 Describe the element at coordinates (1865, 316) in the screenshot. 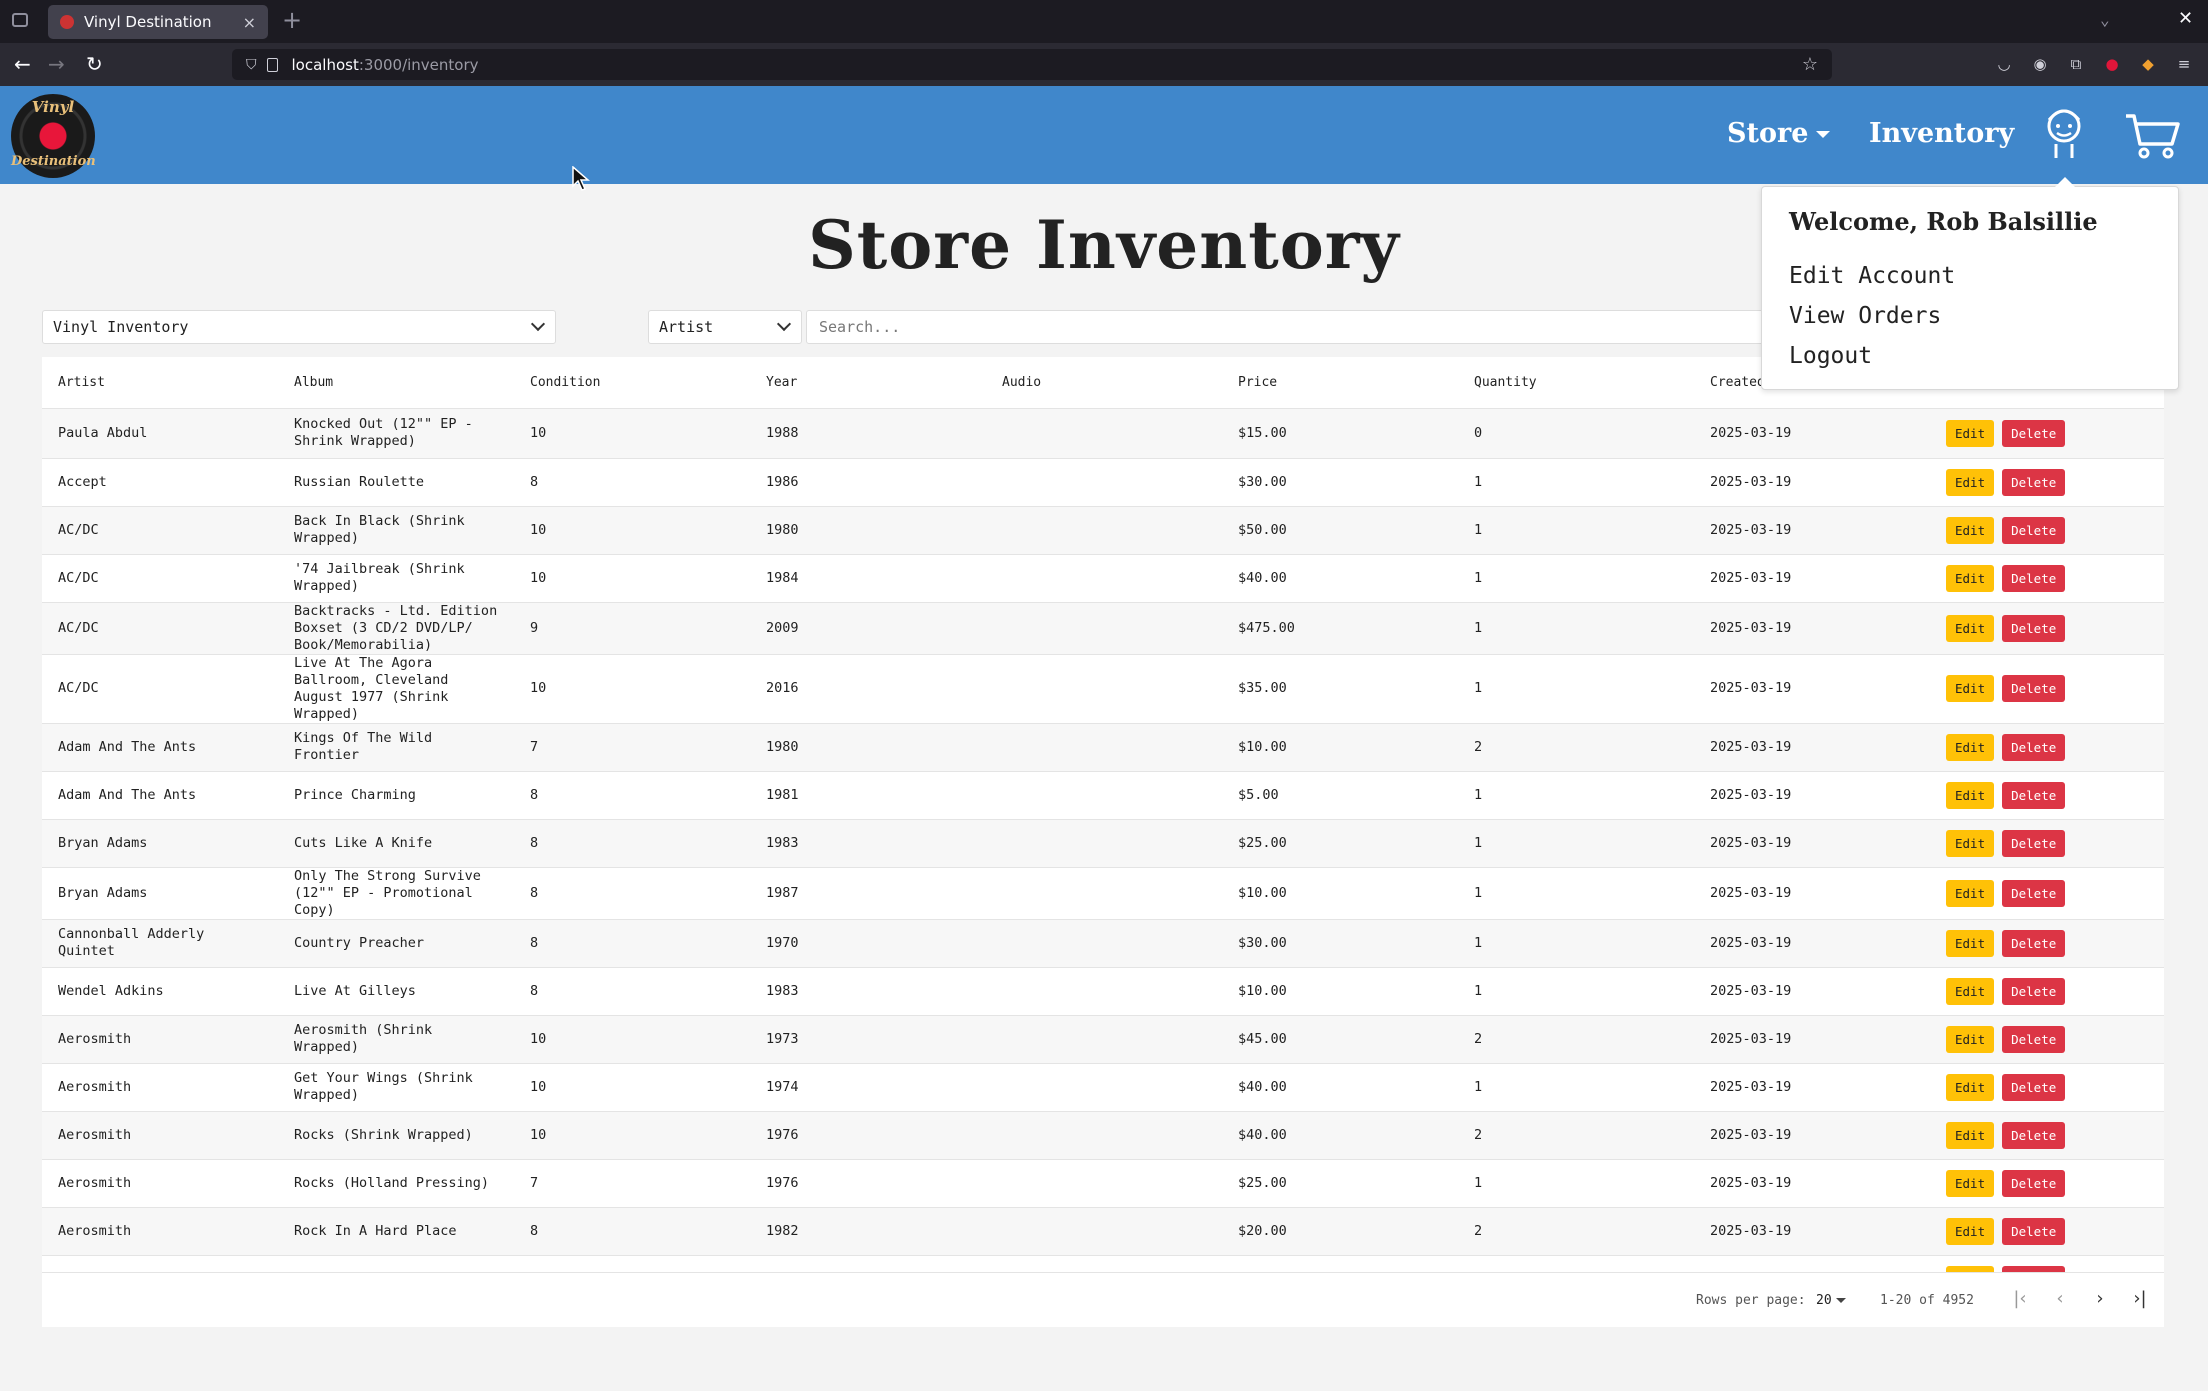

I see `view-orders-link: View Orders` at that location.